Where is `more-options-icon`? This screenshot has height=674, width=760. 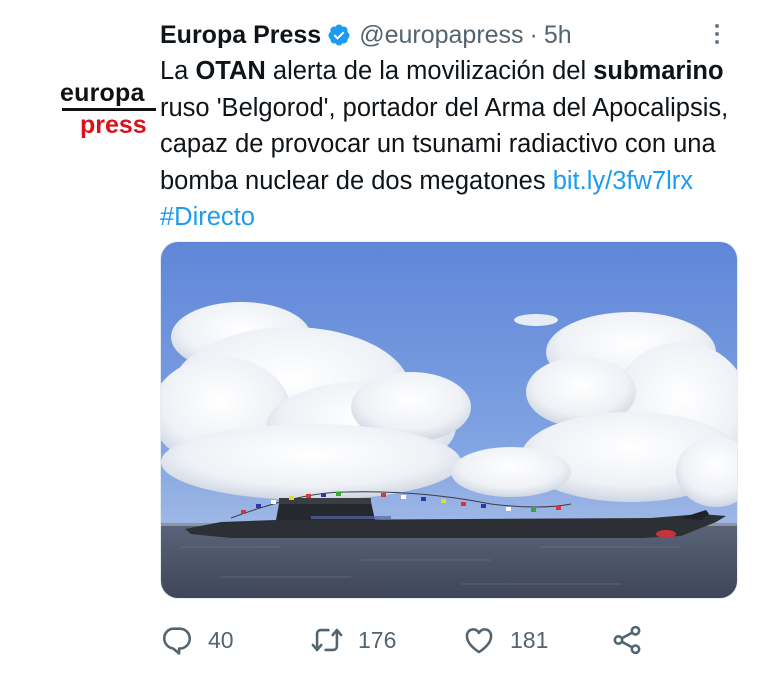
more-options-icon is located at coordinates (717, 34).